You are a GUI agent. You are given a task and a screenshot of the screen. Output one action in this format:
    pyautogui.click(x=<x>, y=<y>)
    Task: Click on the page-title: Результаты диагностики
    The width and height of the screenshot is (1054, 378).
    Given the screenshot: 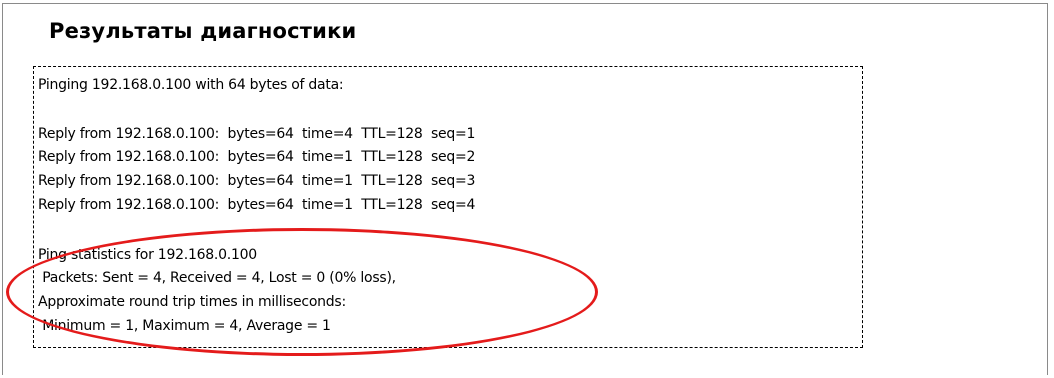 What is the action you would take?
    pyautogui.click(x=203, y=31)
    